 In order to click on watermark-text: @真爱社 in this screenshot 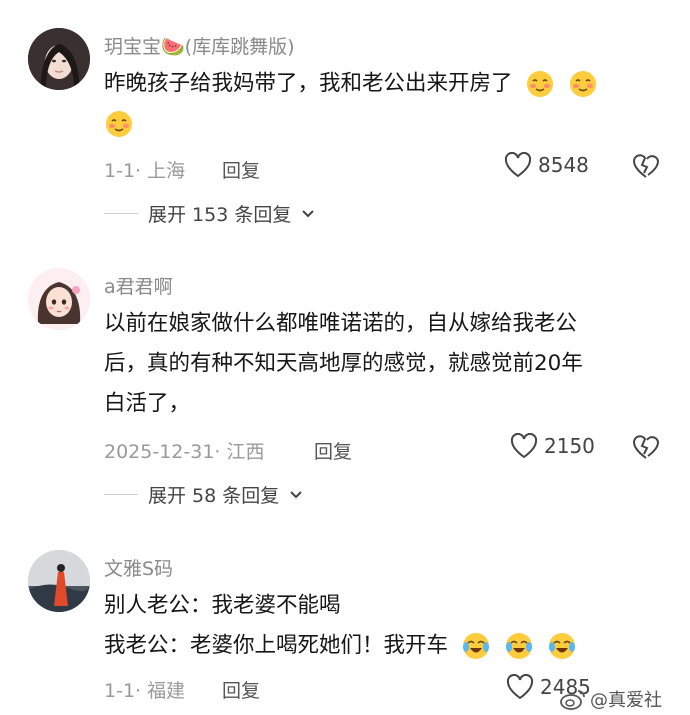, I will do `click(626, 700)`.